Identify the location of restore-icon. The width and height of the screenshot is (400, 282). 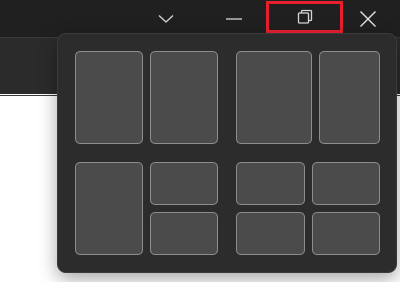
(304, 16).